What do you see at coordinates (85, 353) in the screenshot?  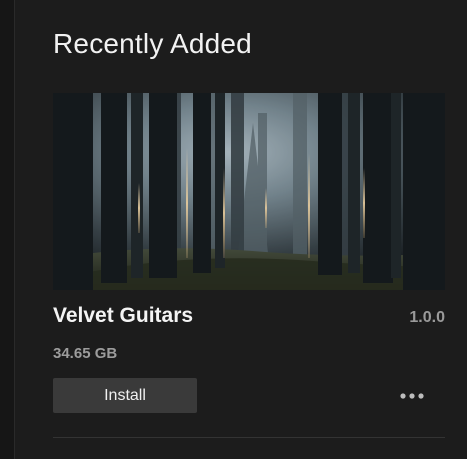 I see `product-size: 34.65 GB` at bounding box center [85, 353].